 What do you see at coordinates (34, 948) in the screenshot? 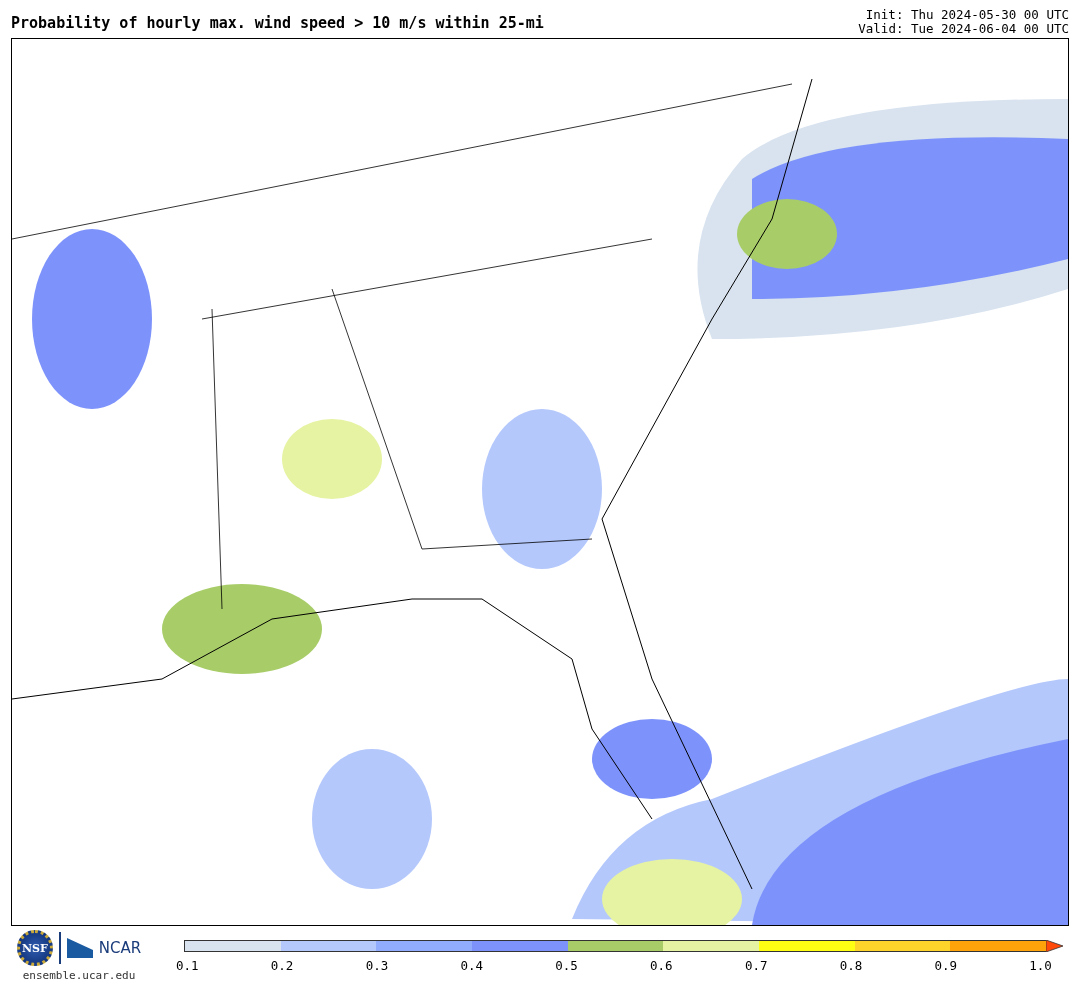
I see `nsf-logo: NSF` at bounding box center [34, 948].